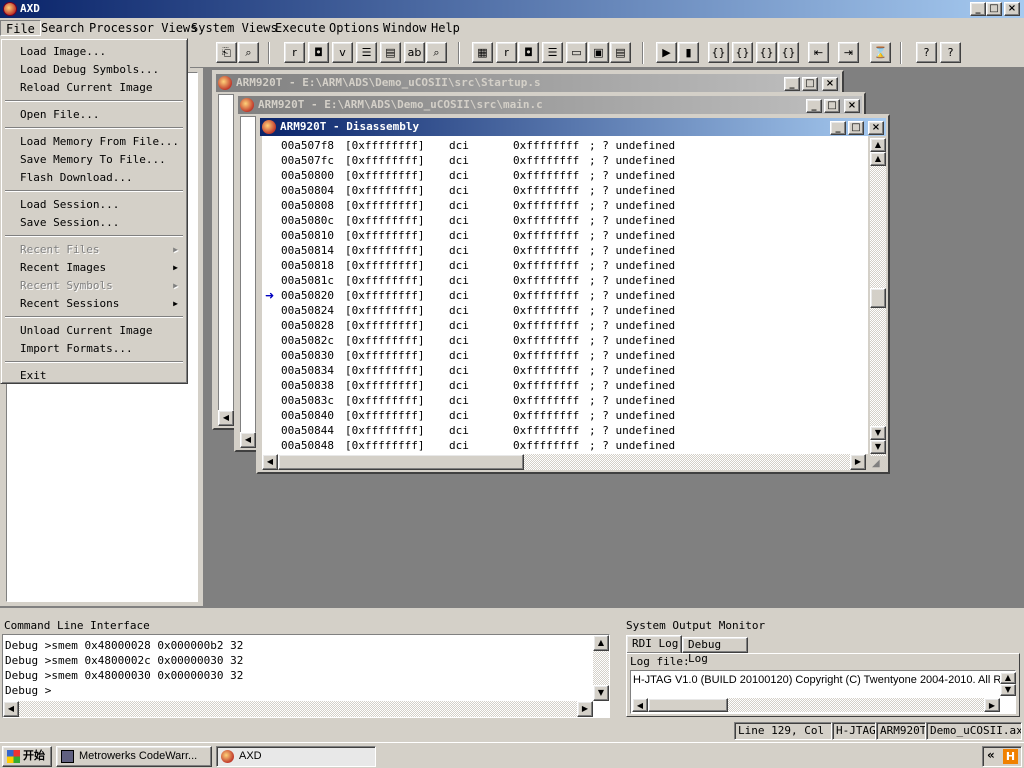  What do you see at coordinates (318, 52) in the screenshot?
I see `watch-icon: ◘` at bounding box center [318, 52].